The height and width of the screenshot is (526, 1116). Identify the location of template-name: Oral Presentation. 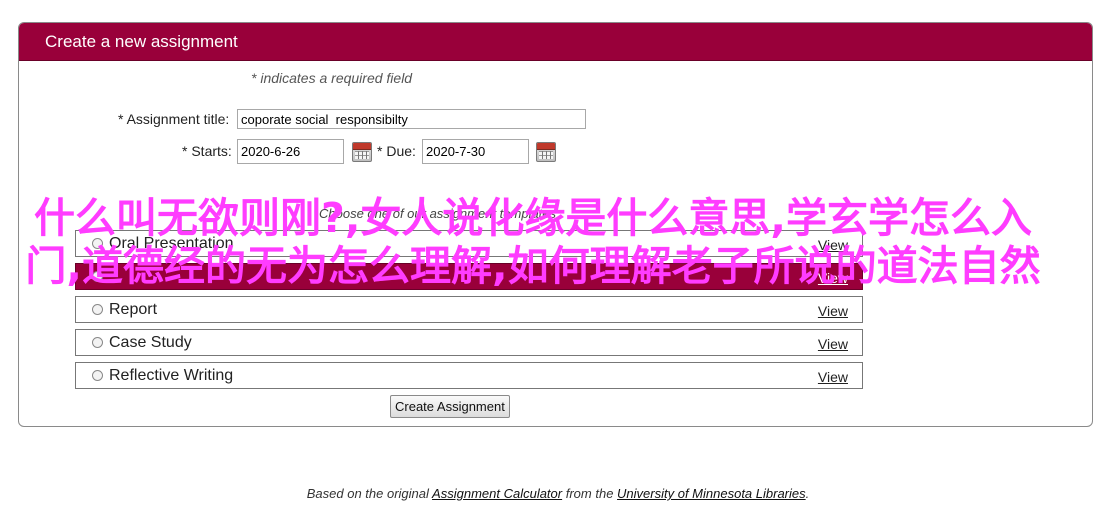
(171, 243).